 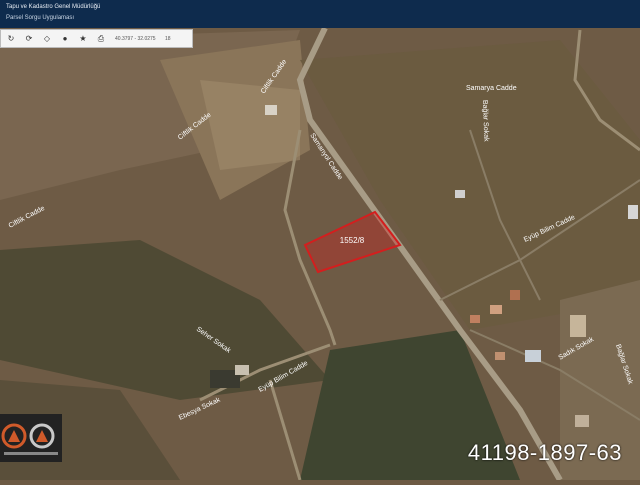 I want to click on parcel-label: 1552/8, so click(x=352, y=240).